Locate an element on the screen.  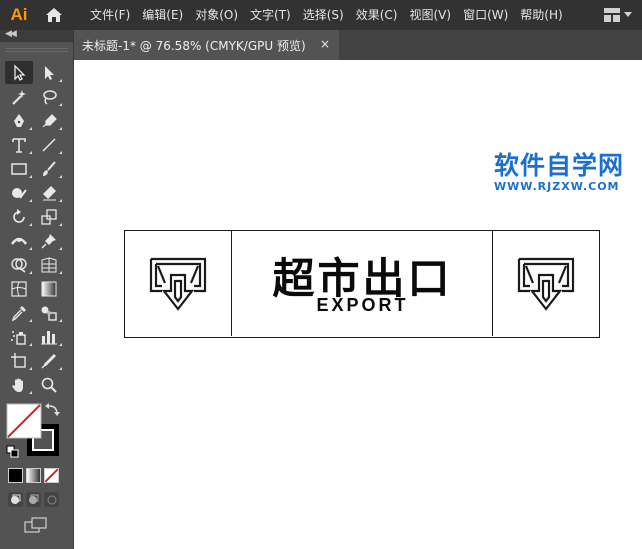
perspective-grid-icon is located at coordinates (49, 264).